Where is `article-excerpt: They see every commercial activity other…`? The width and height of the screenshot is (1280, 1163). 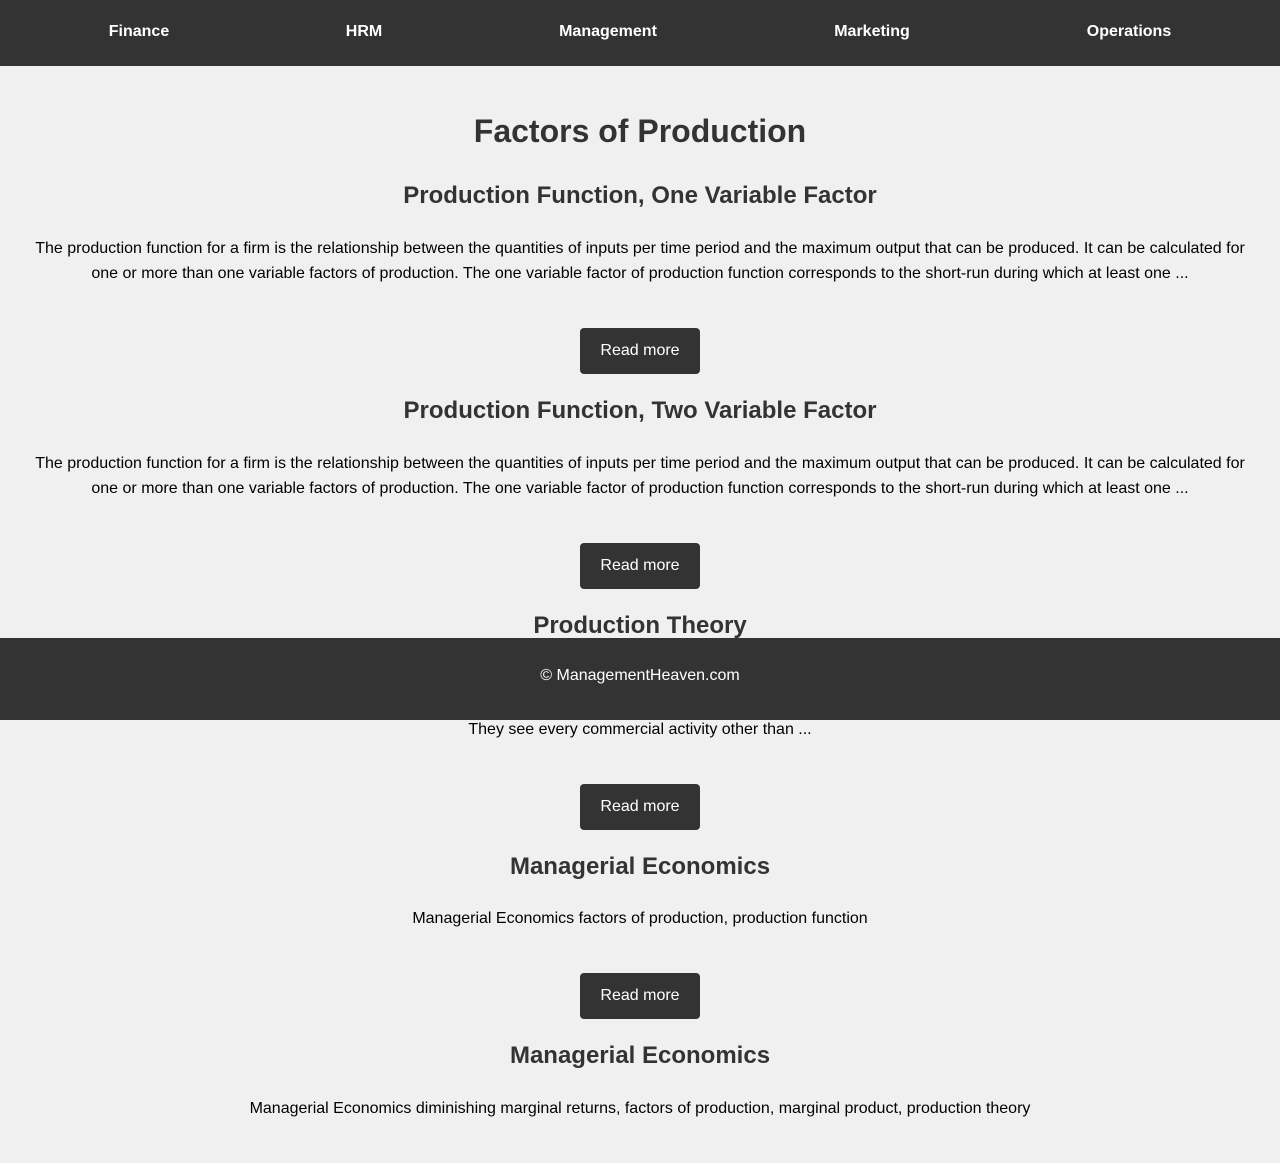 article-excerpt: They see every commercial activity other… is located at coordinates (640, 729).